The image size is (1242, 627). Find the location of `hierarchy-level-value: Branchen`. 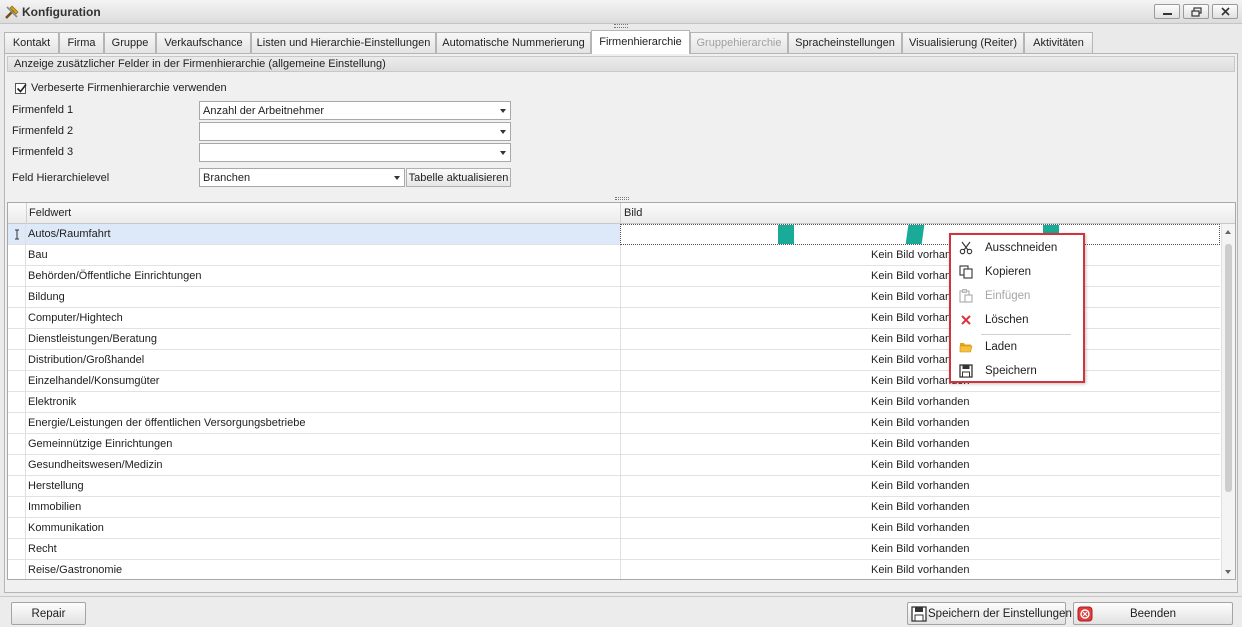

hierarchy-level-value: Branchen is located at coordinates (227, 178).